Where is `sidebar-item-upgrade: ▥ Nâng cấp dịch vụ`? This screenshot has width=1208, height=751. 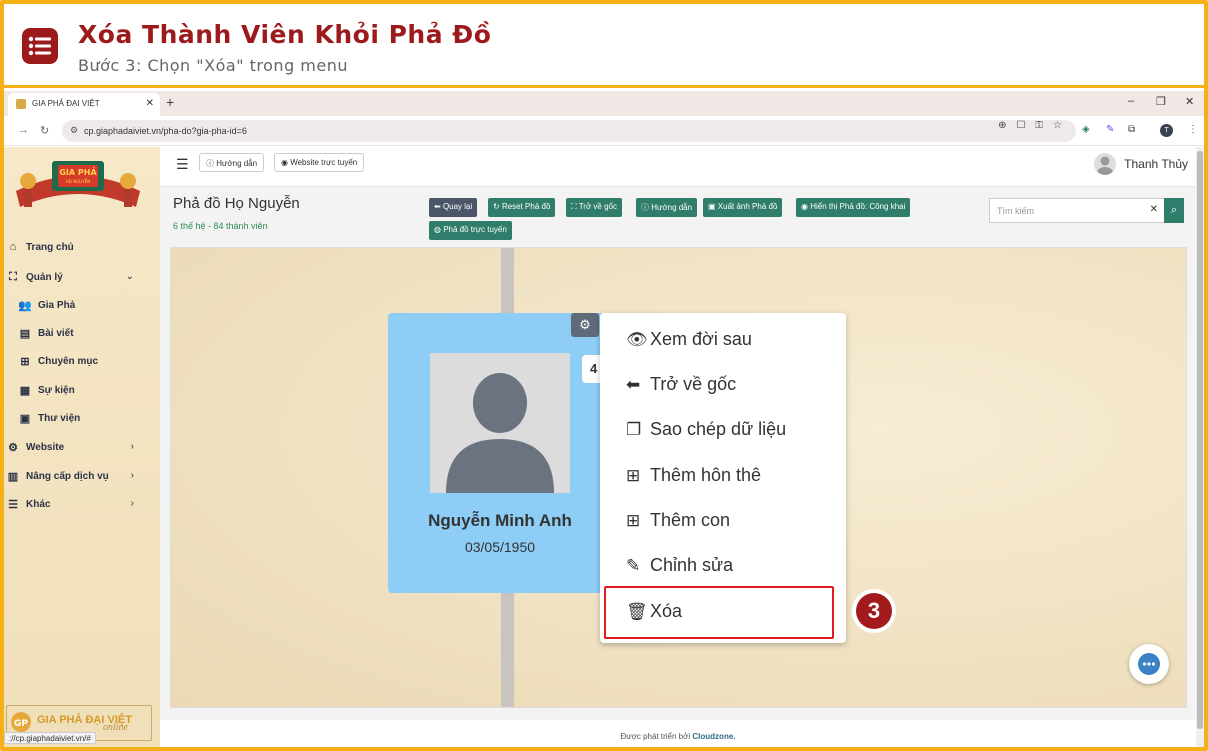 sidebar-item-upgrade: ▥ Nâng cấp dịch vụ is located at coordinates (57, 476).